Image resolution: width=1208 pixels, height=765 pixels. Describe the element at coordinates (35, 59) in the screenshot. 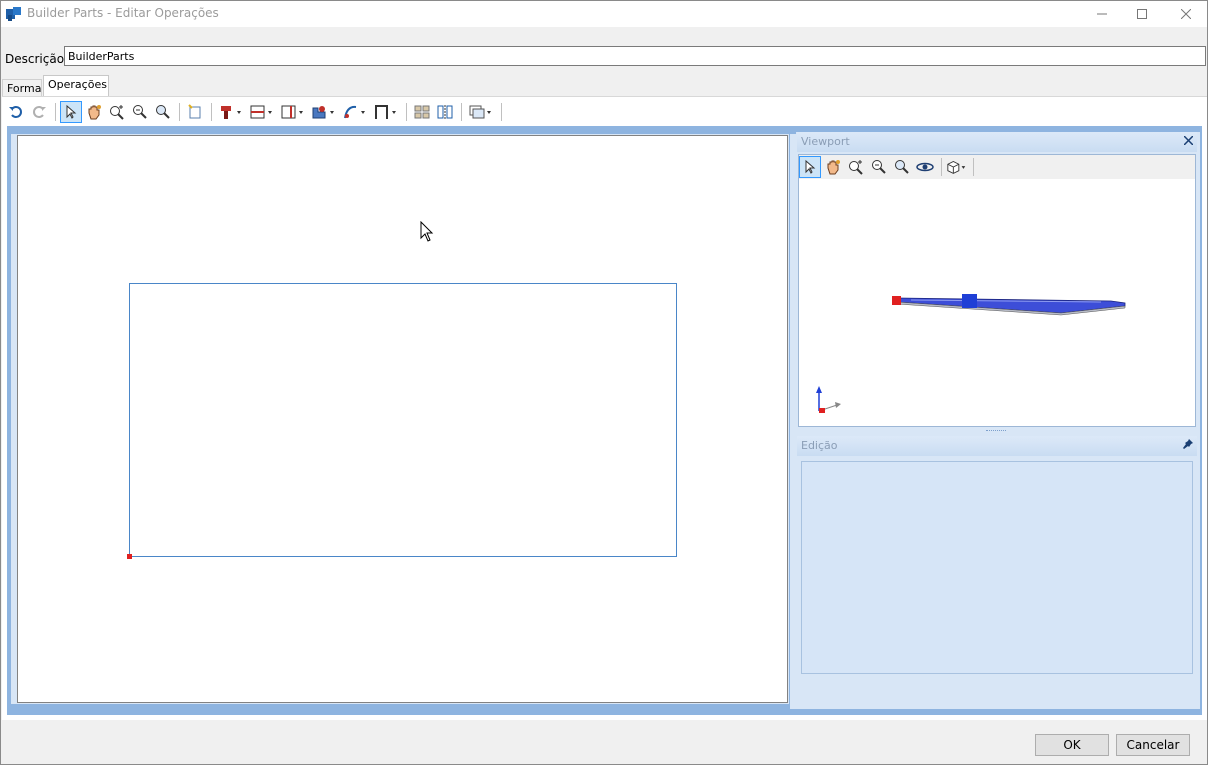

I see `description-label: Descrição` at that location.